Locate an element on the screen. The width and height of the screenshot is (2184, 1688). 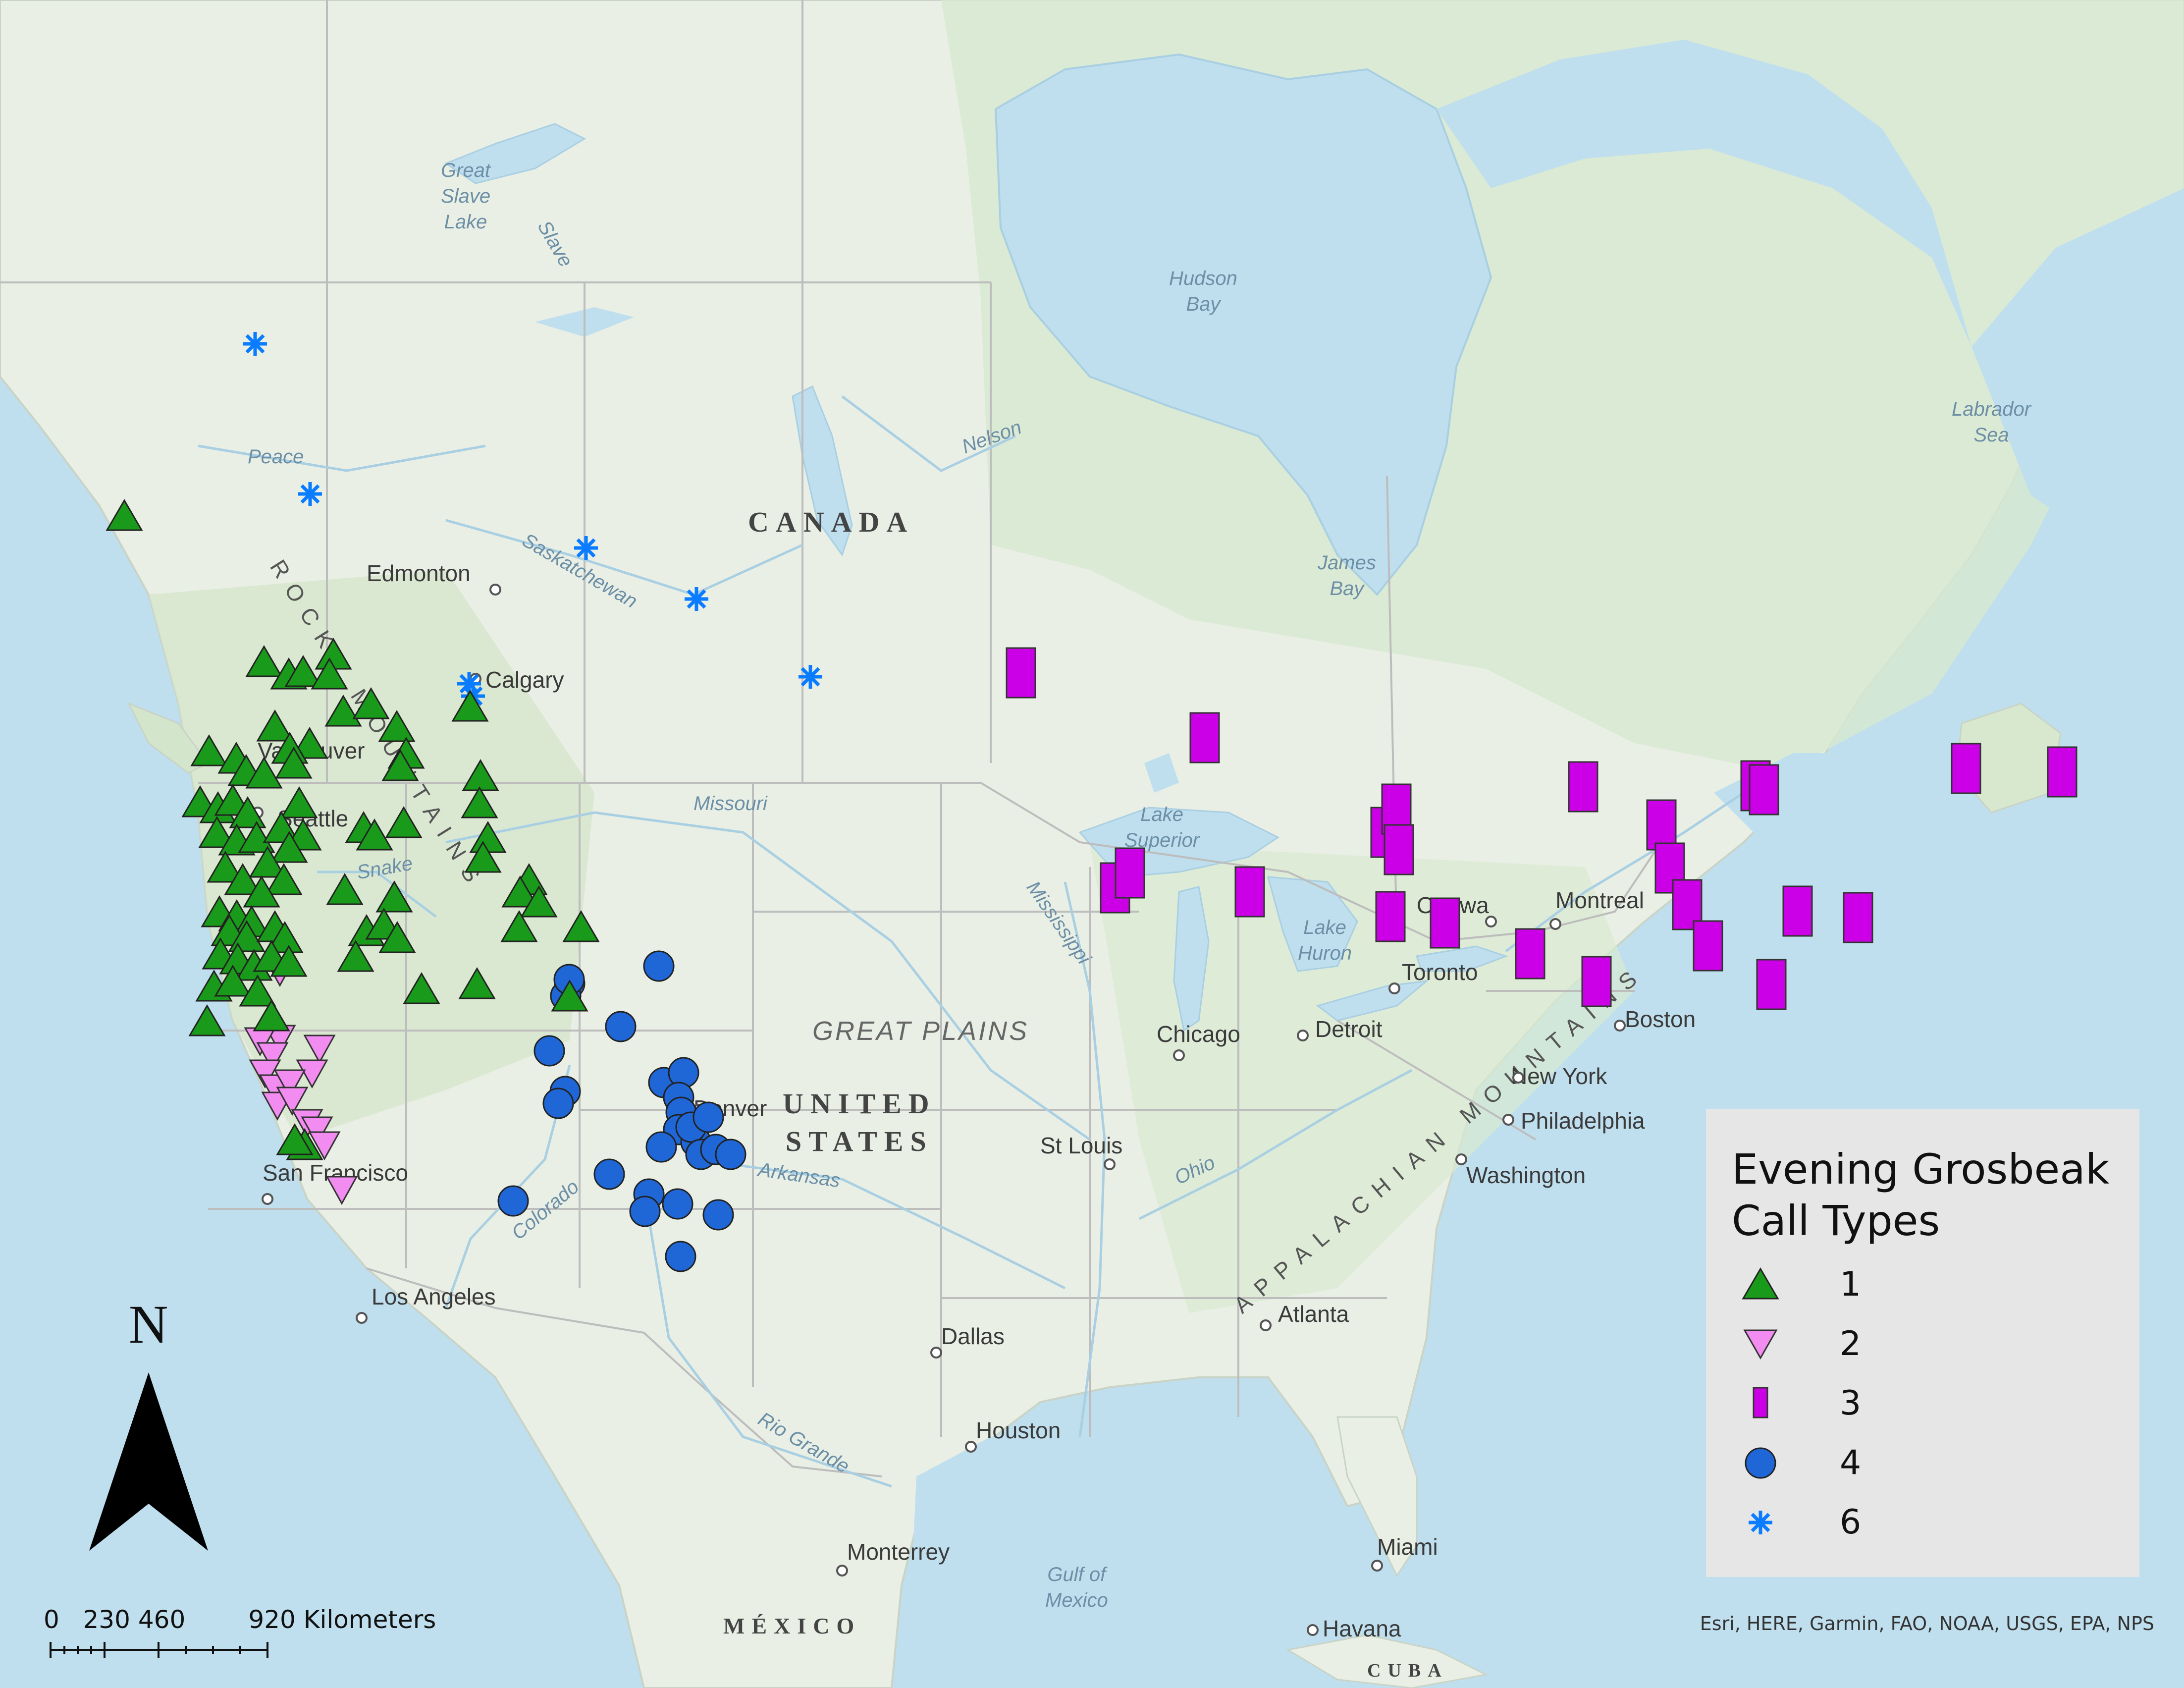
legend-item-label: 2 is located at coordinates (1851, 1343).